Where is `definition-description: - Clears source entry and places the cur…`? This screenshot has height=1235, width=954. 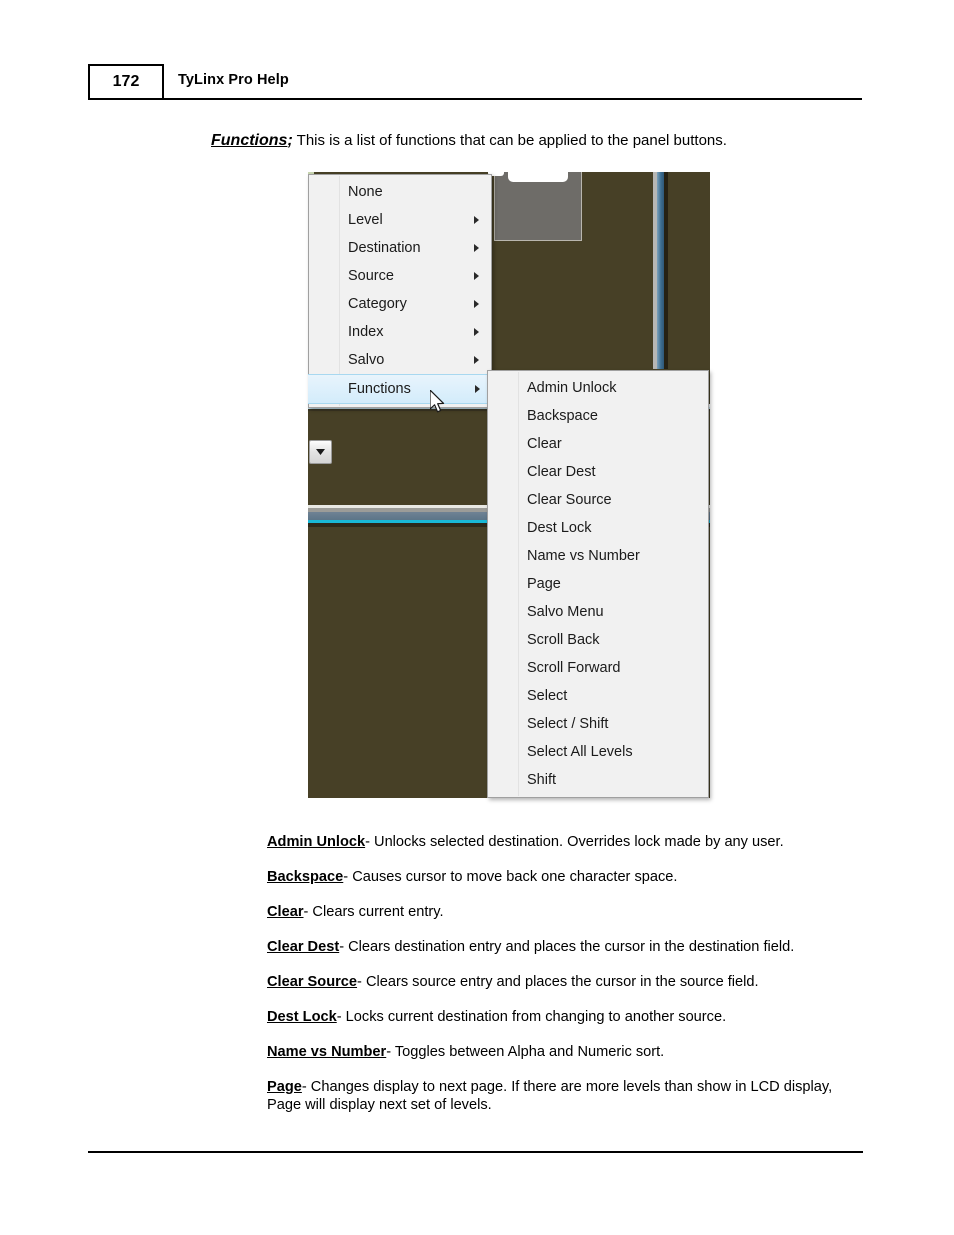 definition-description: - Clears source entry and places the cur… is located at coordinates (558, 981).